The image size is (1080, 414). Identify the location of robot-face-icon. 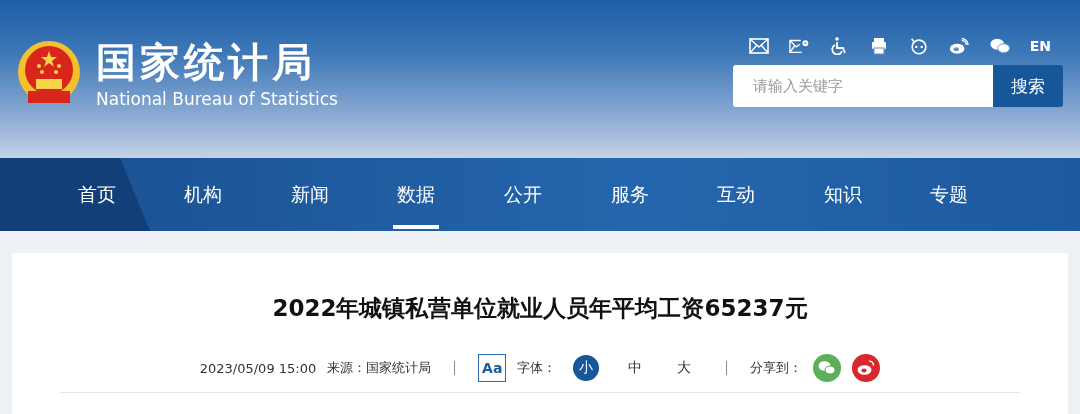
(919, 46).